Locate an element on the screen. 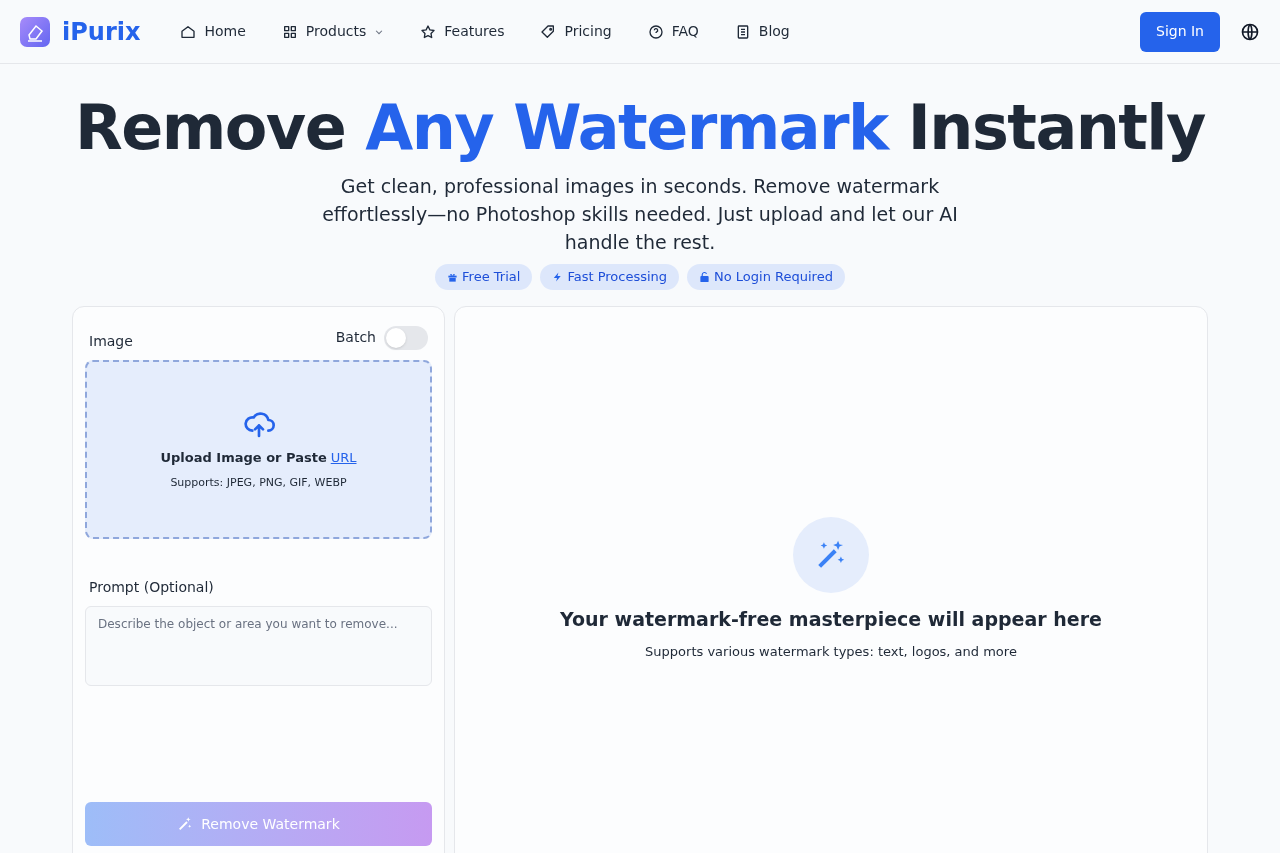 The height and width of the screenshot is (853, 1280). result-title: Your watermark-free masterpiece will appear here is located at coordinates (831, 619).